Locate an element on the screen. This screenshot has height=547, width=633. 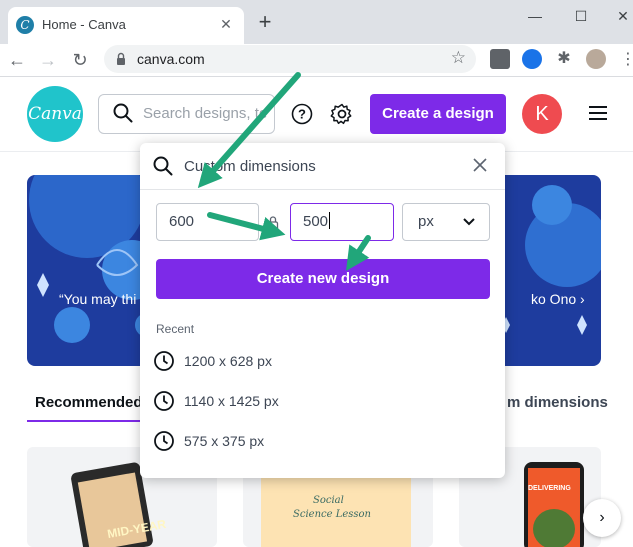
hero-author-link: ko Ono › is located at coordinates (558, 299).